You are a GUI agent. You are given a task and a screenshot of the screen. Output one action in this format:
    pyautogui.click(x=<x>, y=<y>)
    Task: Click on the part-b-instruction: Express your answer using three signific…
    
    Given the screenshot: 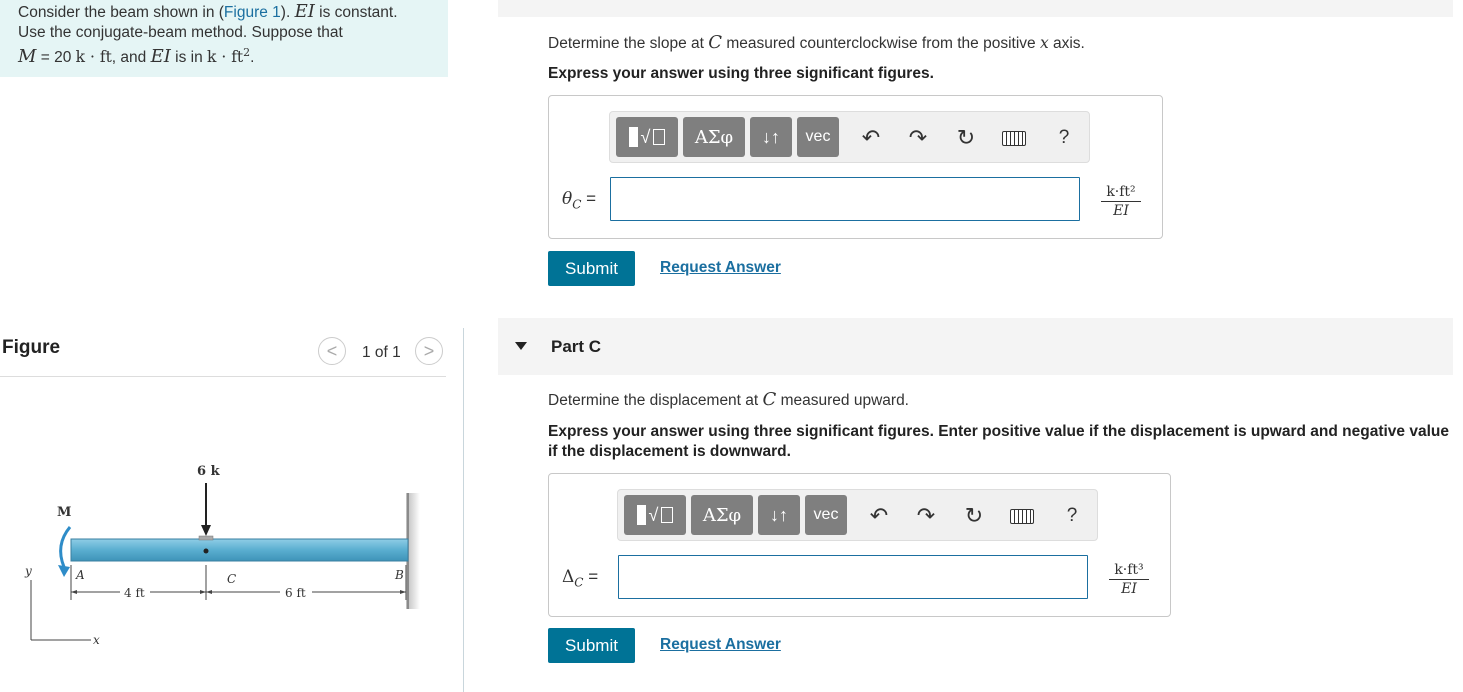 What is the action you would take?
    pyautogui.click(x=741, y=73)
    